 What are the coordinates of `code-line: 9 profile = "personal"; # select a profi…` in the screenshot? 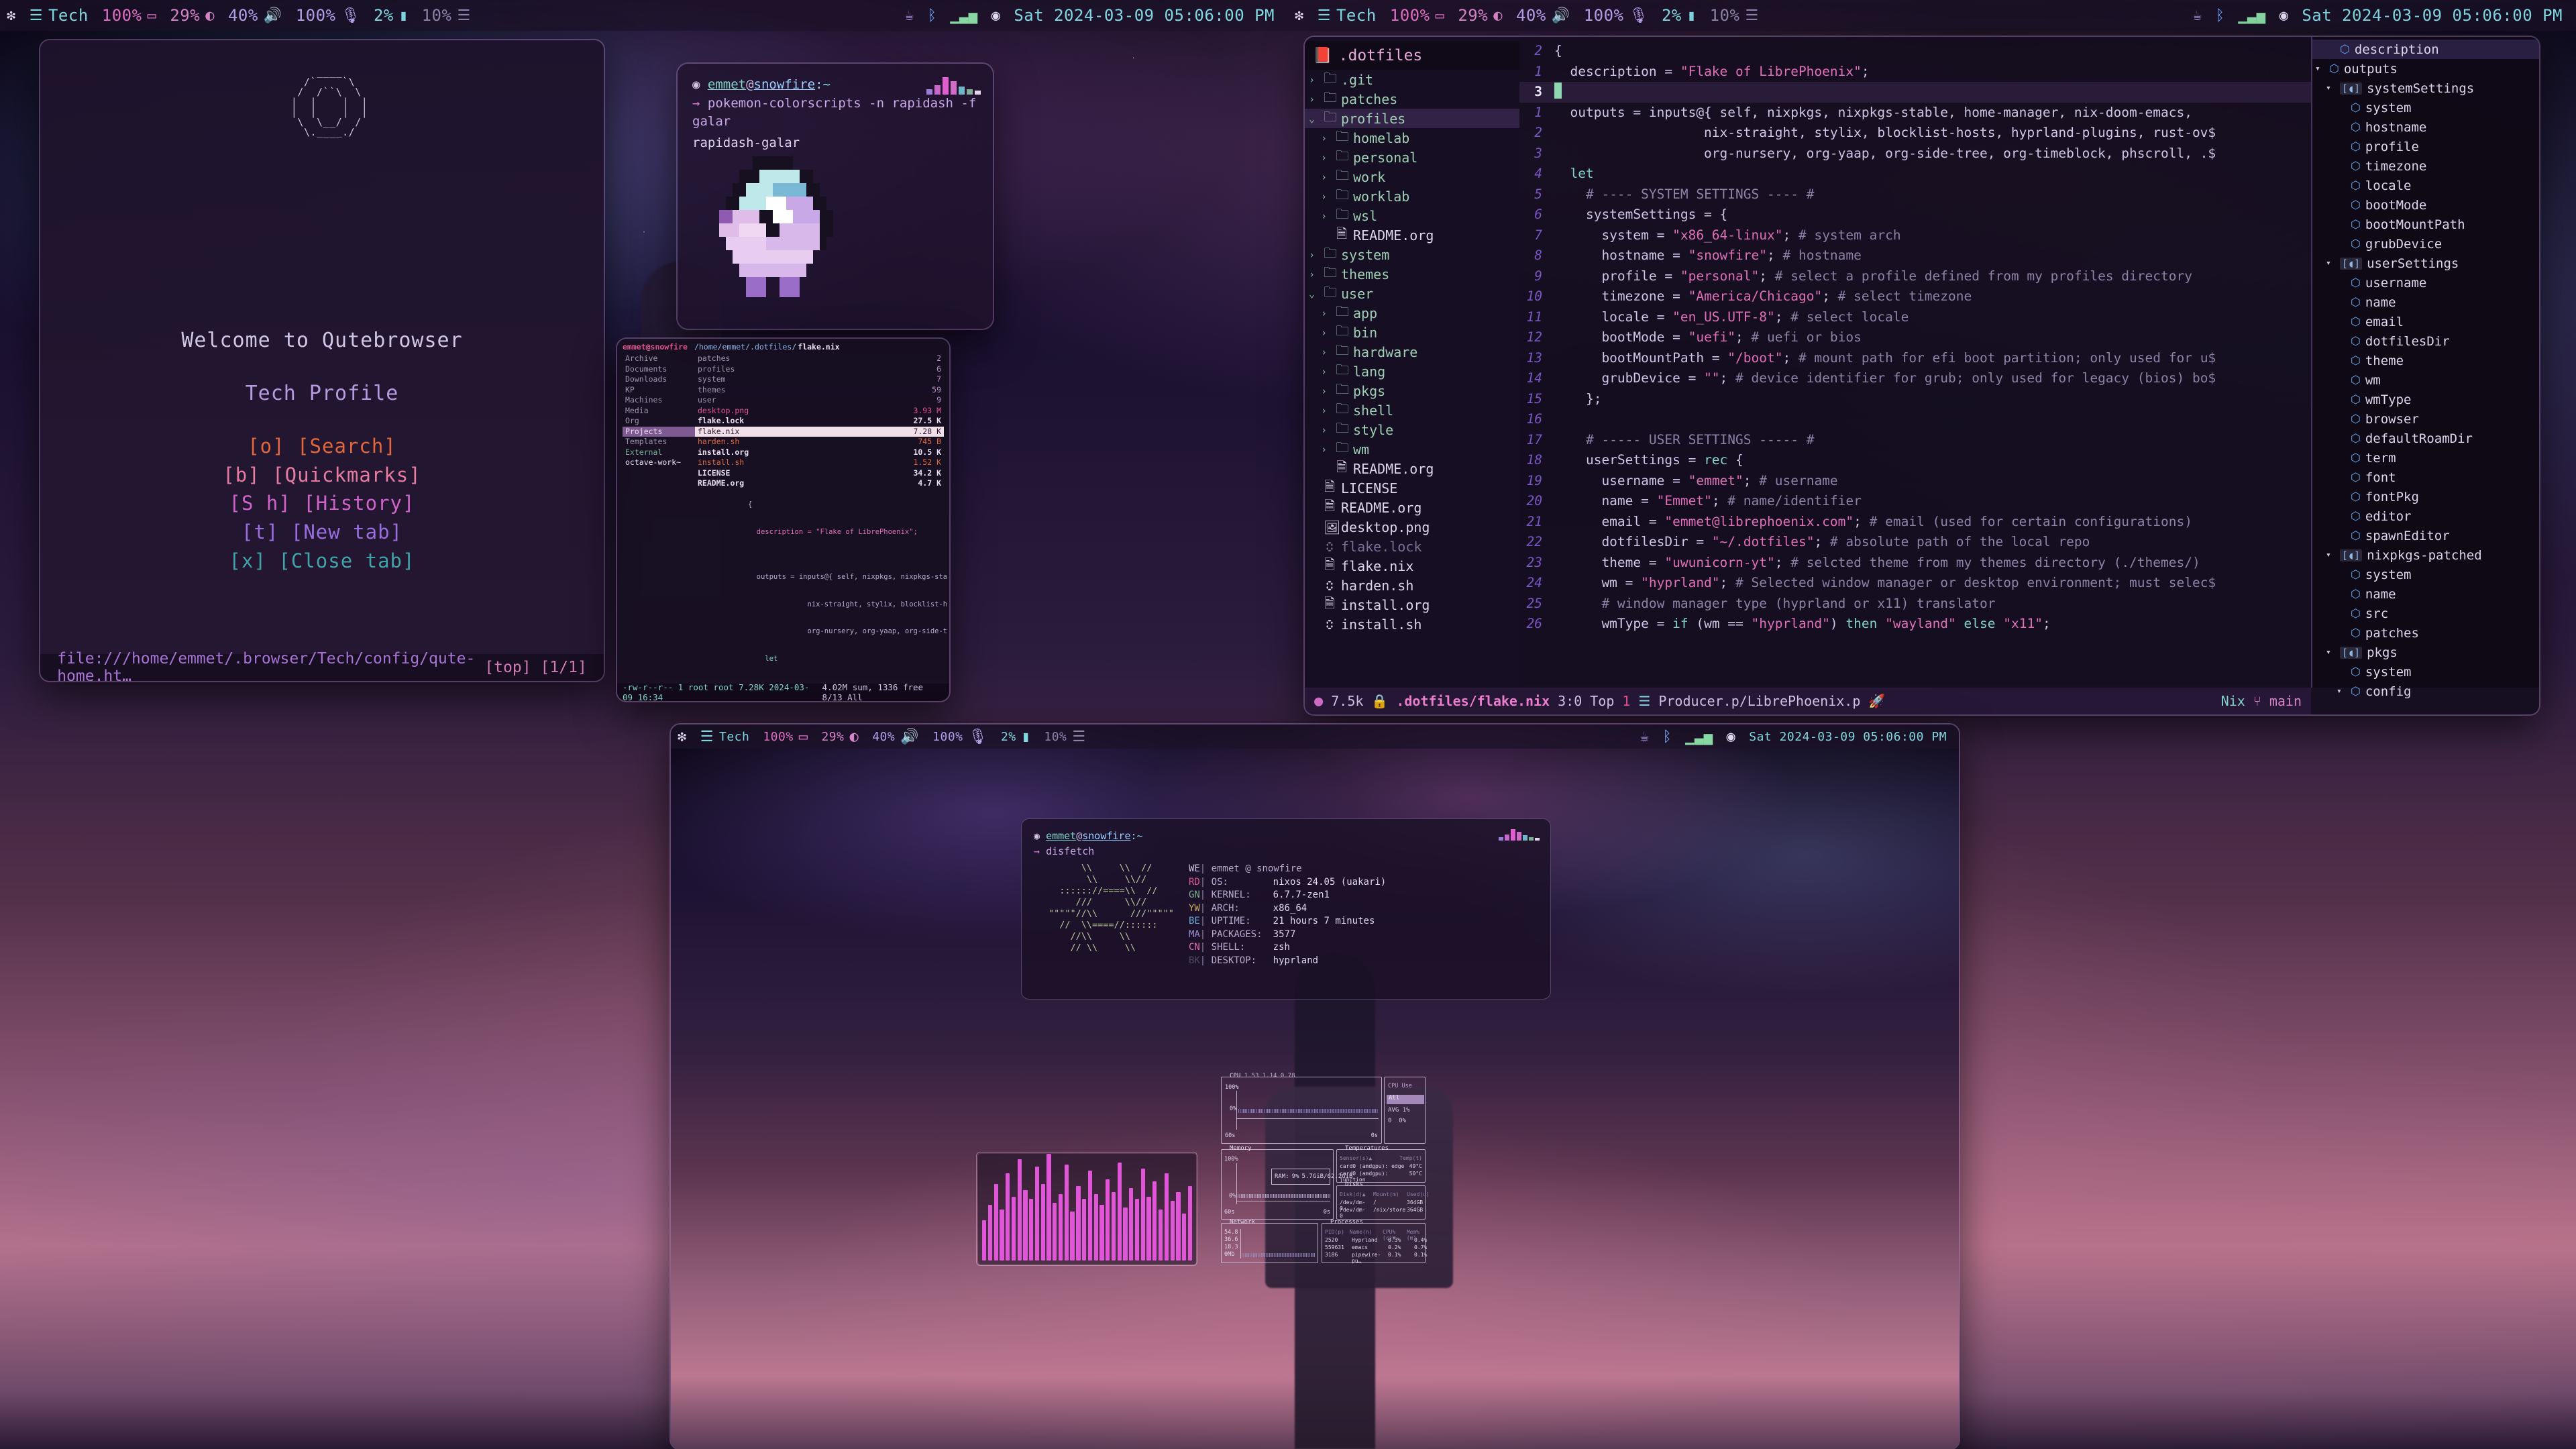 It's located at (1915, 276).